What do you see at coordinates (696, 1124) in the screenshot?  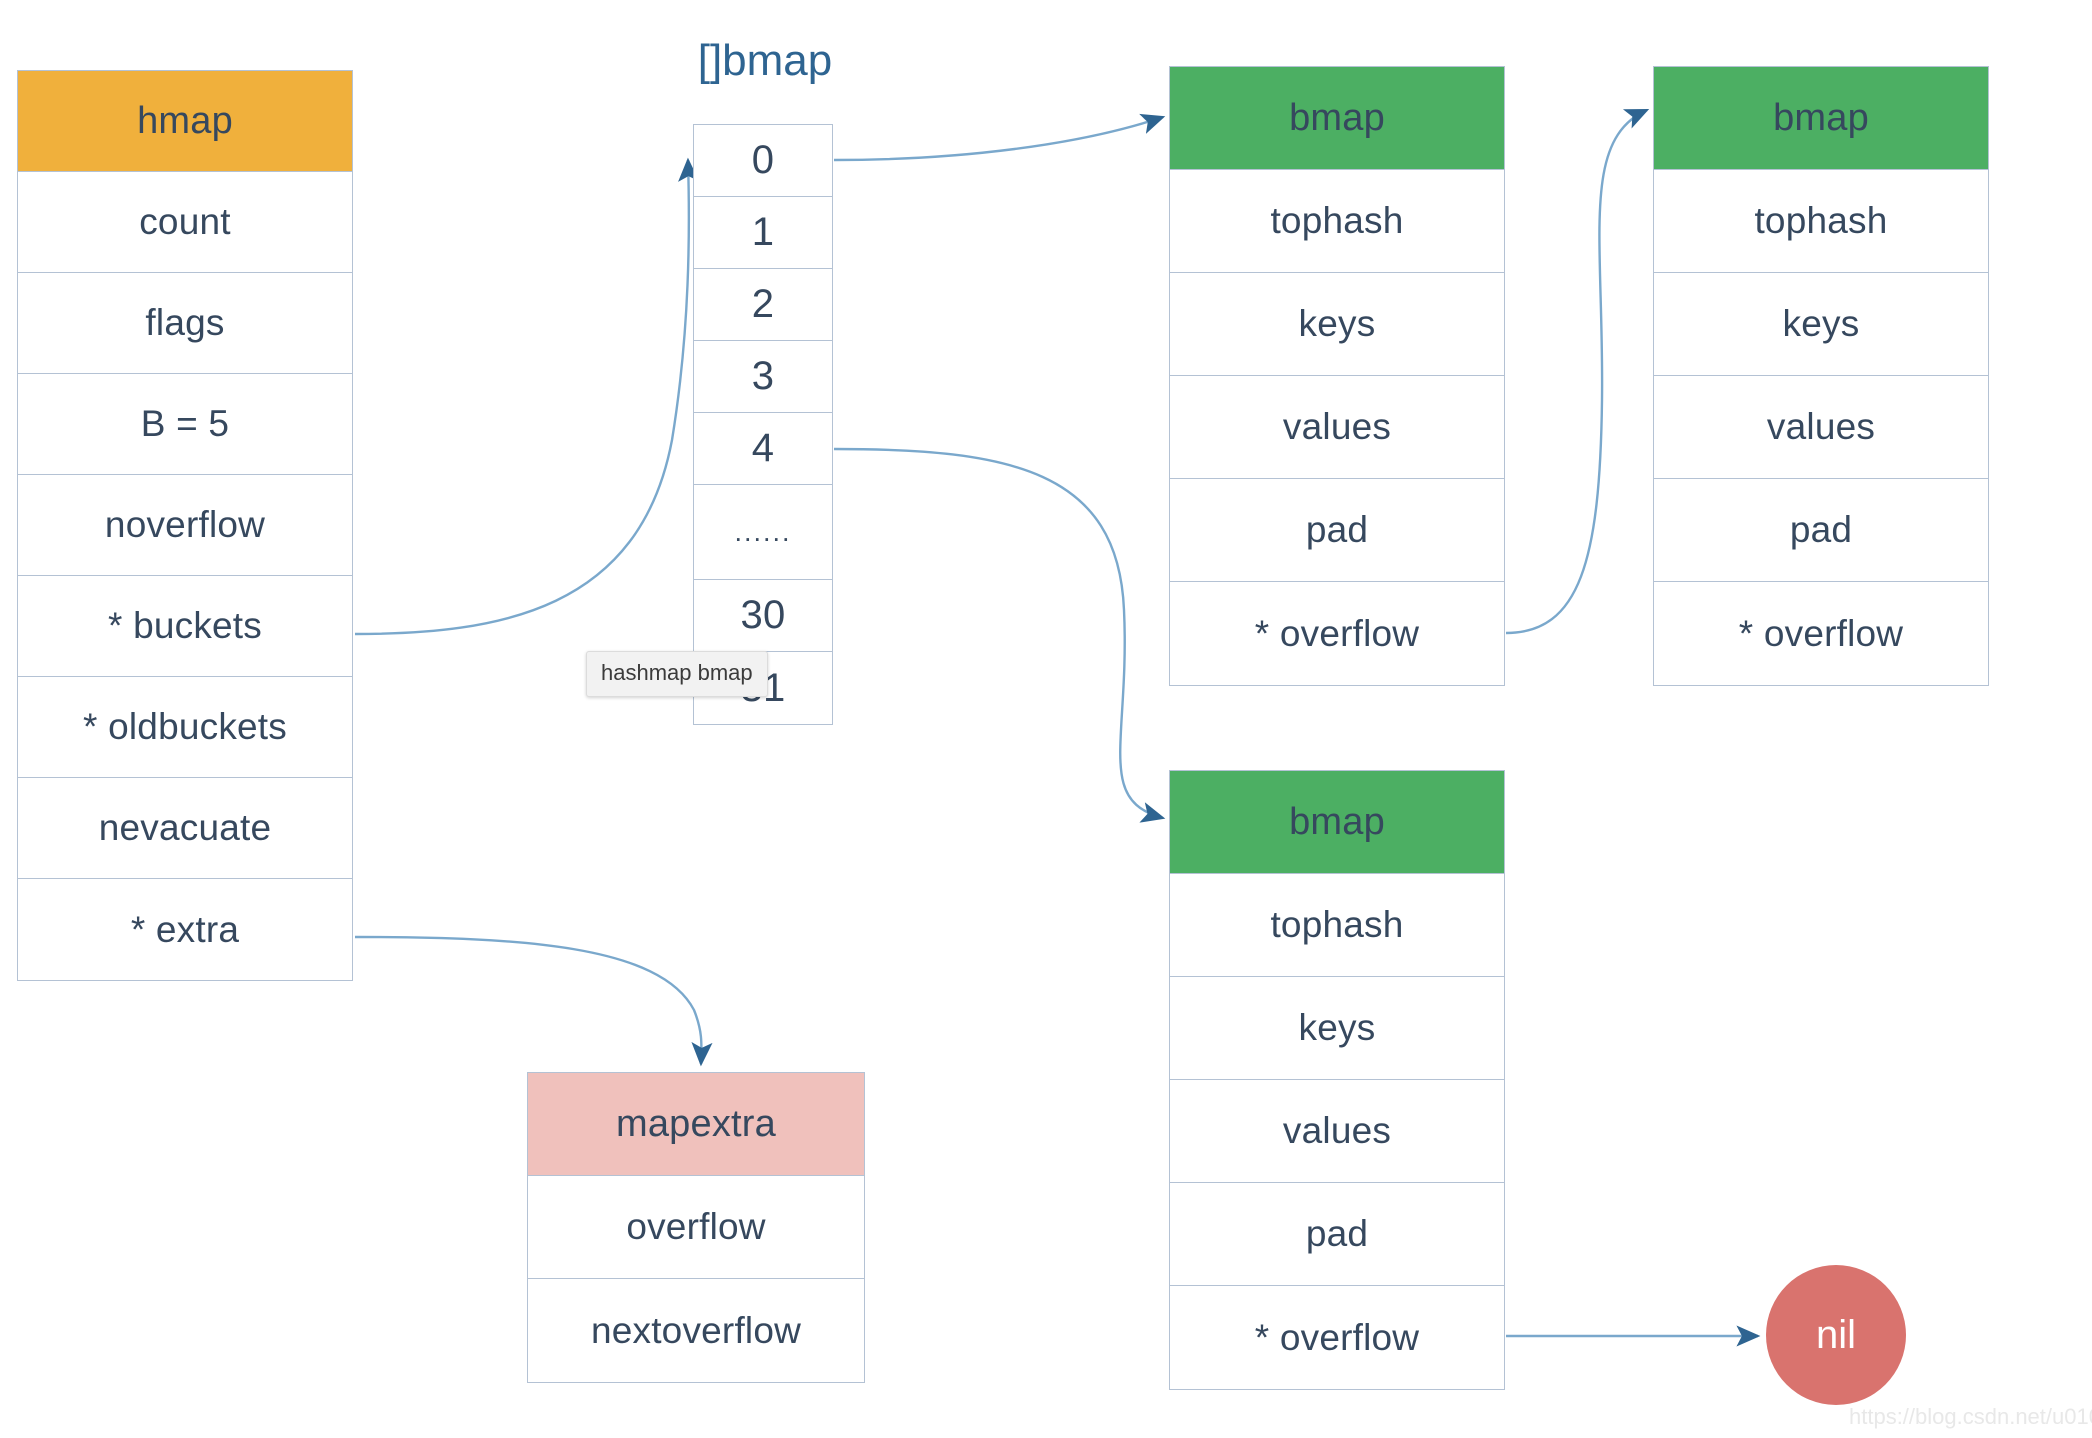 I see `mapextra-header: mapextra` at bounding box center [696, 1124].